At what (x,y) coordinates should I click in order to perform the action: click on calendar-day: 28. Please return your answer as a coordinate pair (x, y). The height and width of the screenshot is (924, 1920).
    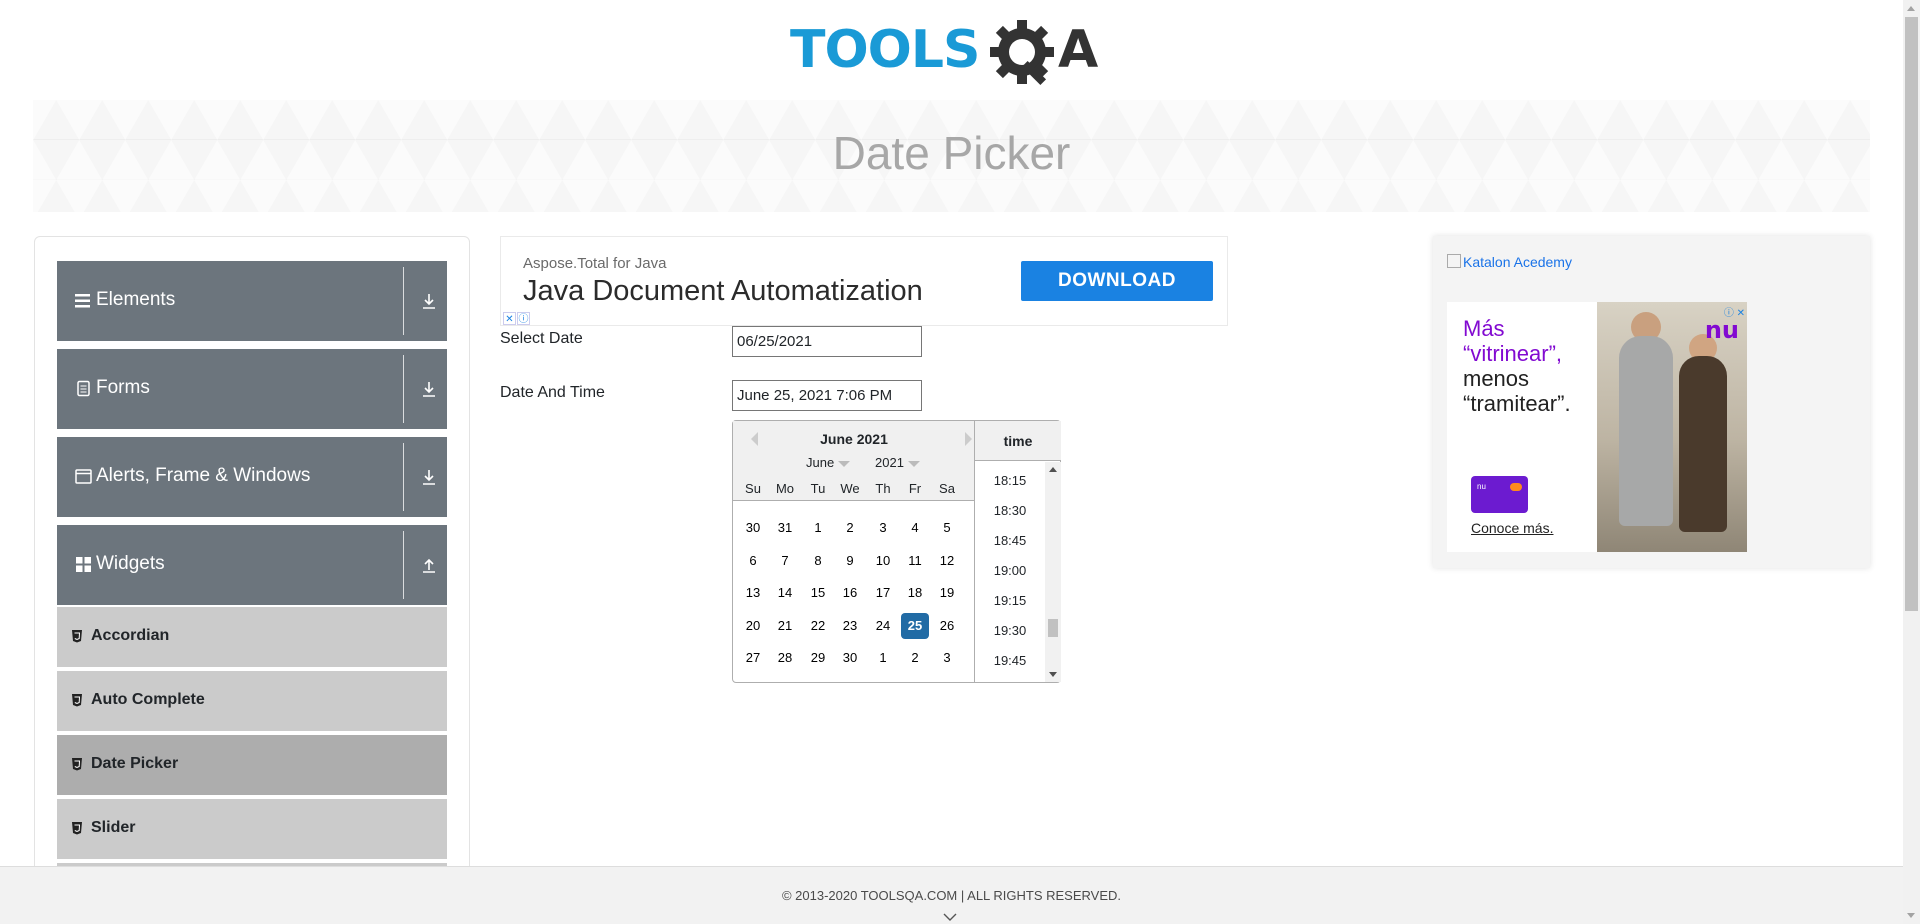
    Looking at the image, I should click on (785, 658).